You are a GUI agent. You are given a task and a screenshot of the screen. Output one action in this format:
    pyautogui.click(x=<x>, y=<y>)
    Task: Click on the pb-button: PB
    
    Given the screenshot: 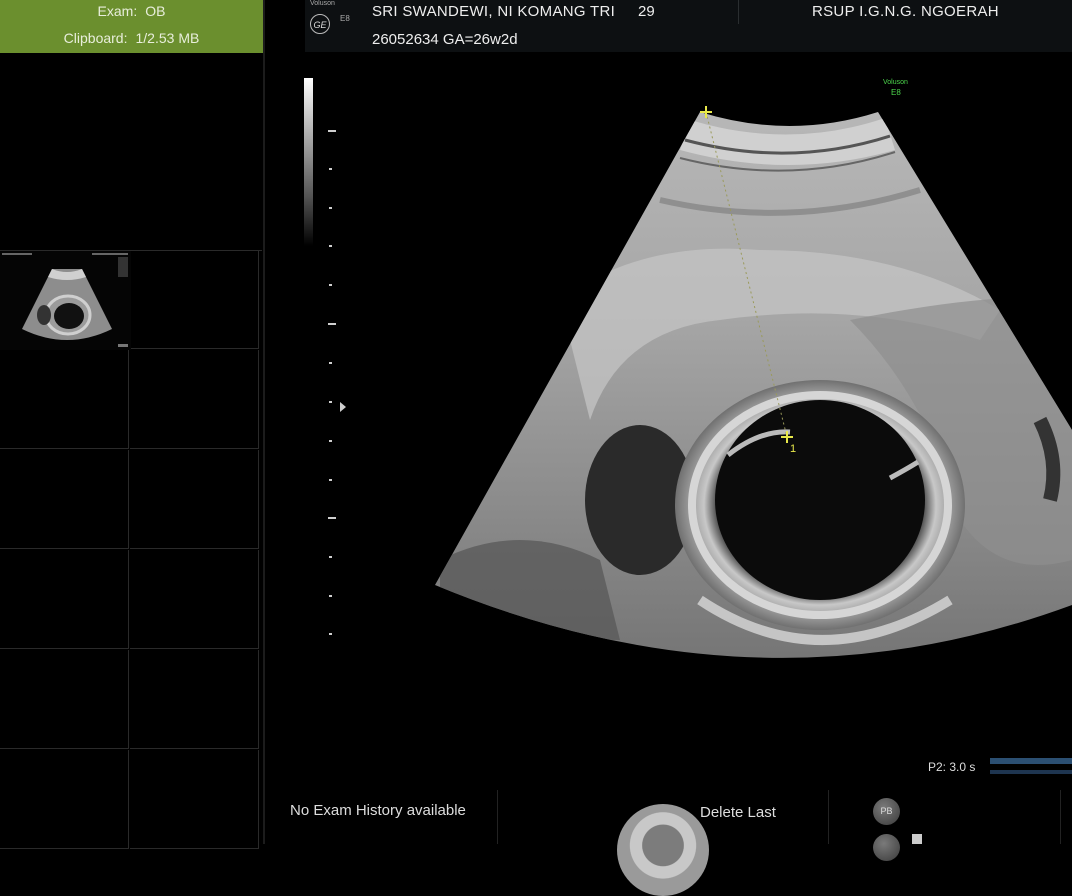 What is the action you would take?
    pyautogui.click(x=886, y=811)
    